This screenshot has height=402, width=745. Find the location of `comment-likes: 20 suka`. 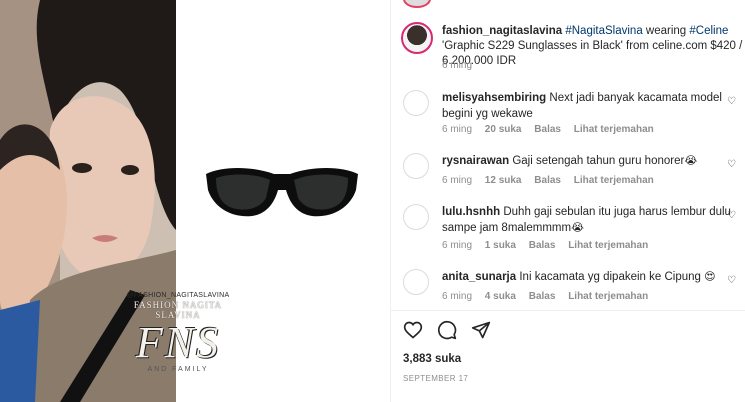

comment-likes: 20 suka is located at coordinates (503, 129).